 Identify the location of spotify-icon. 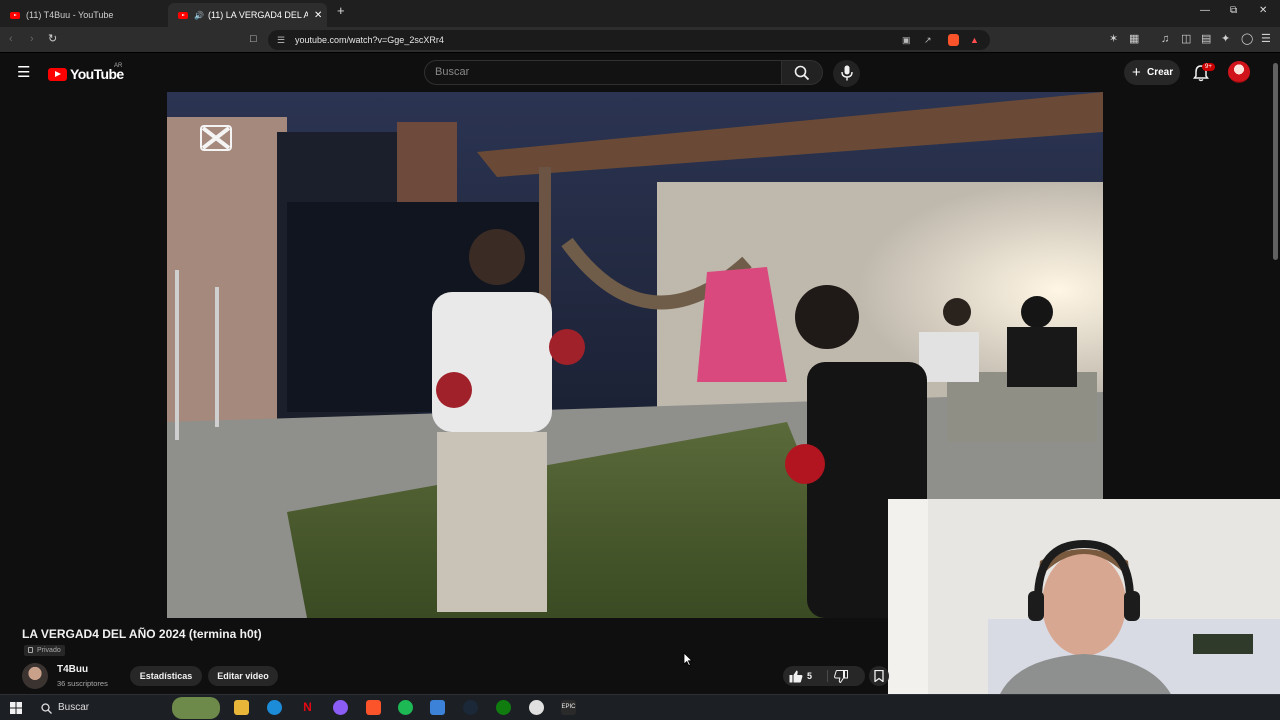
(405, 707).